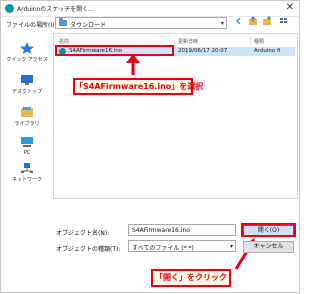  I want to click on desktop-icon, so click(27, 80).